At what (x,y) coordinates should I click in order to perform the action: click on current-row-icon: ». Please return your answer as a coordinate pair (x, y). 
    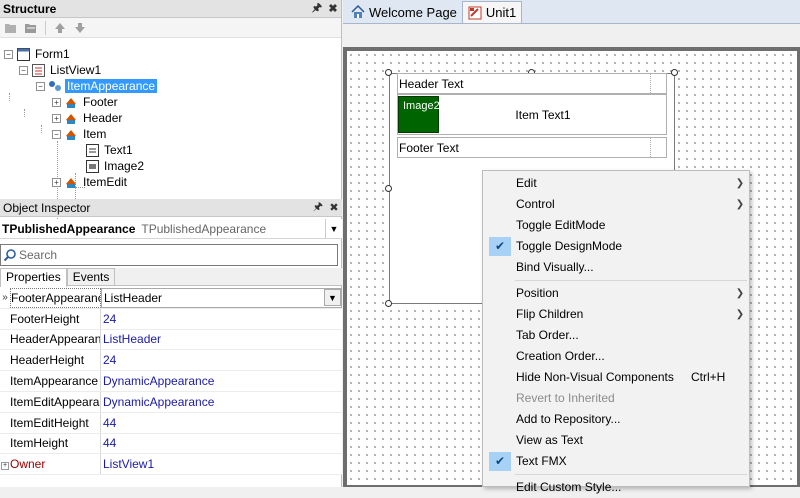
    Looking at the image, I should click on (5, 298).